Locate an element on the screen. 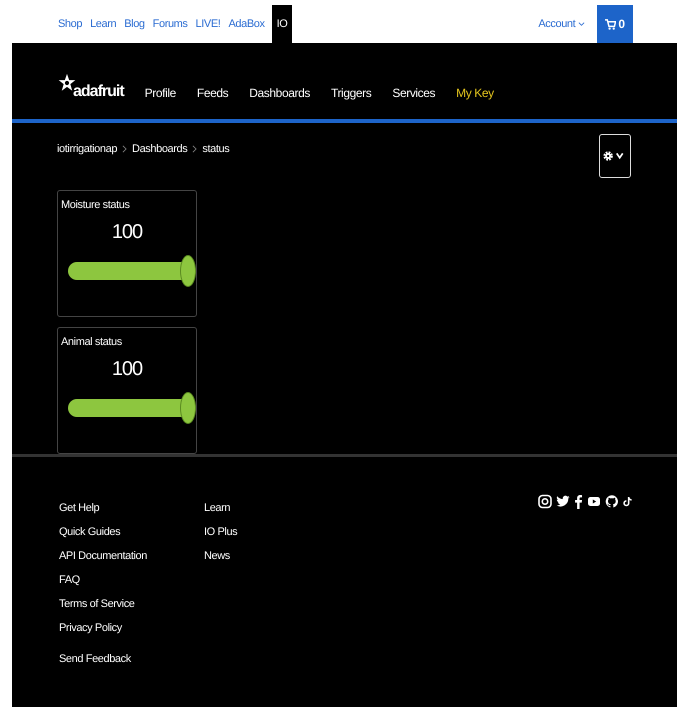 The height and width of the screenshot is (707, 682). account-menu: Account is located at coordinates (562, 24).